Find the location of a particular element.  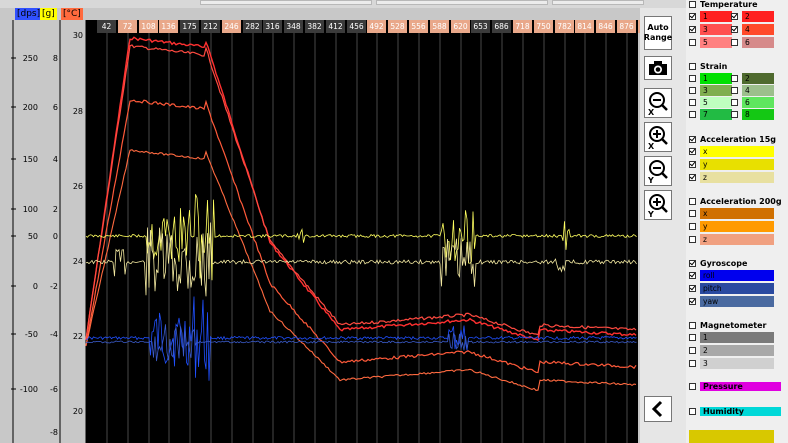

group-title-accel200: Acceleration 200g is located at coordinates (735, 201).